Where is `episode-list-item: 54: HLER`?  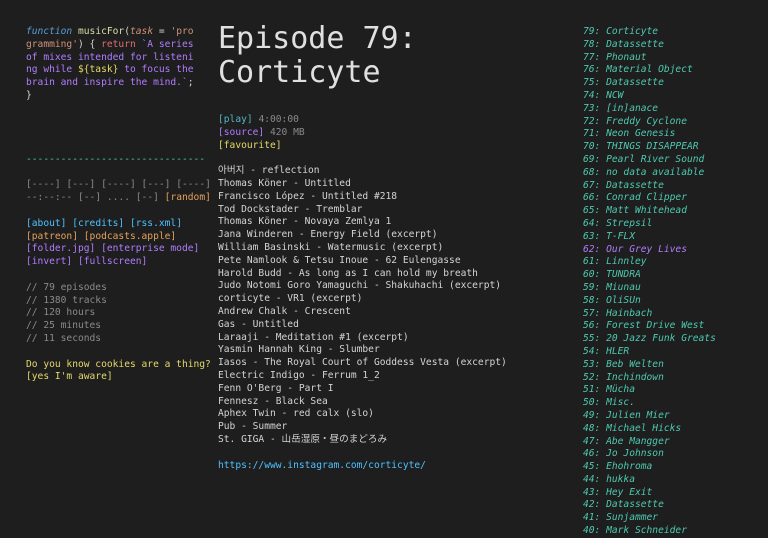
episode-list-item: 54: HLER is located at coordinates (673, 352).